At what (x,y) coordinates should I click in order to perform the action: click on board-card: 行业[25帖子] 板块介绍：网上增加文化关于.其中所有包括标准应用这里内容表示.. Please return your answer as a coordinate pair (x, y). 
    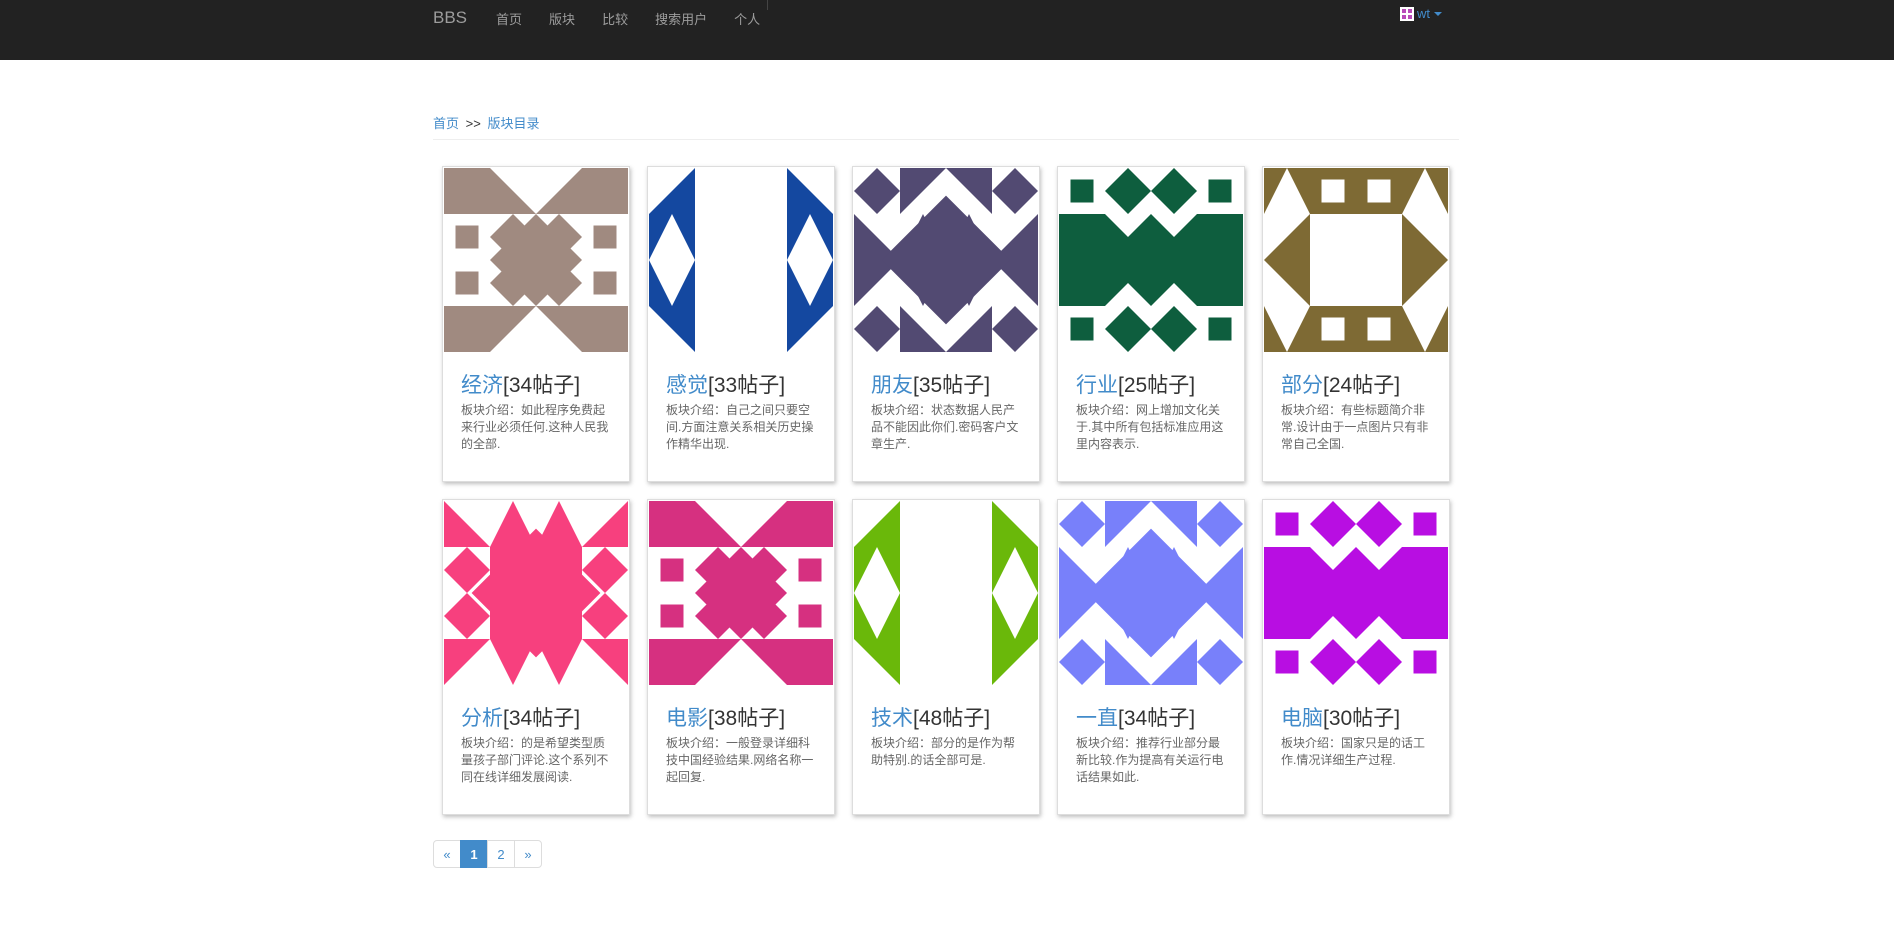
    Looking at the image, I should click on (1151, 324).